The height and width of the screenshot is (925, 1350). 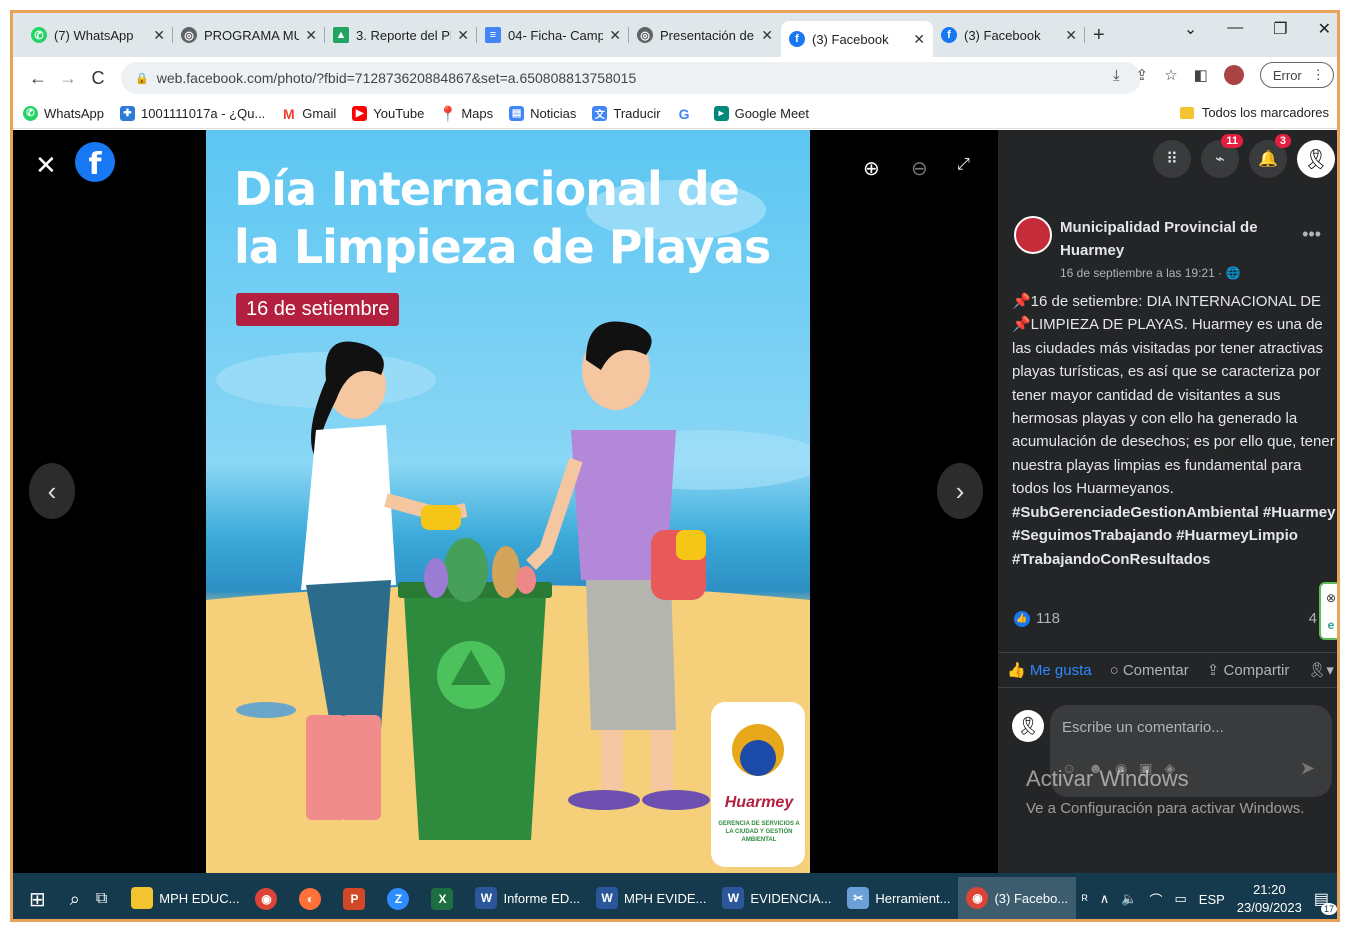 I want to click on tab-whatsapp: ✆ (7) WhatsApp ✕, so click(x=98, y=35).